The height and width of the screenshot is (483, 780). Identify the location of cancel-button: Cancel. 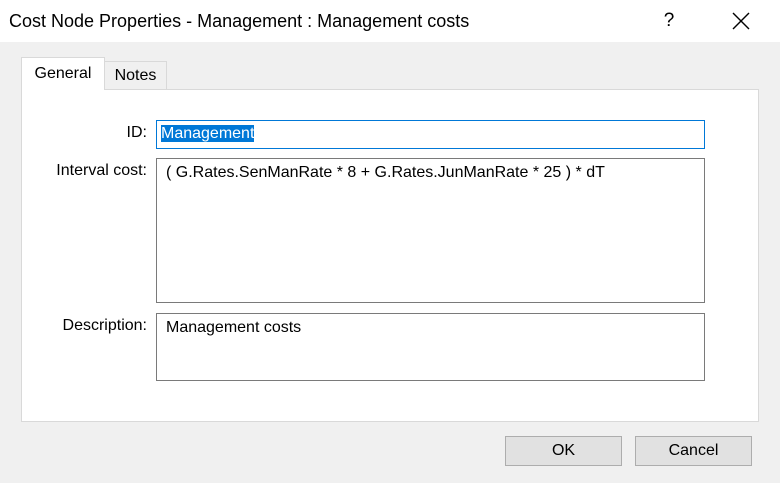
(693, 451).